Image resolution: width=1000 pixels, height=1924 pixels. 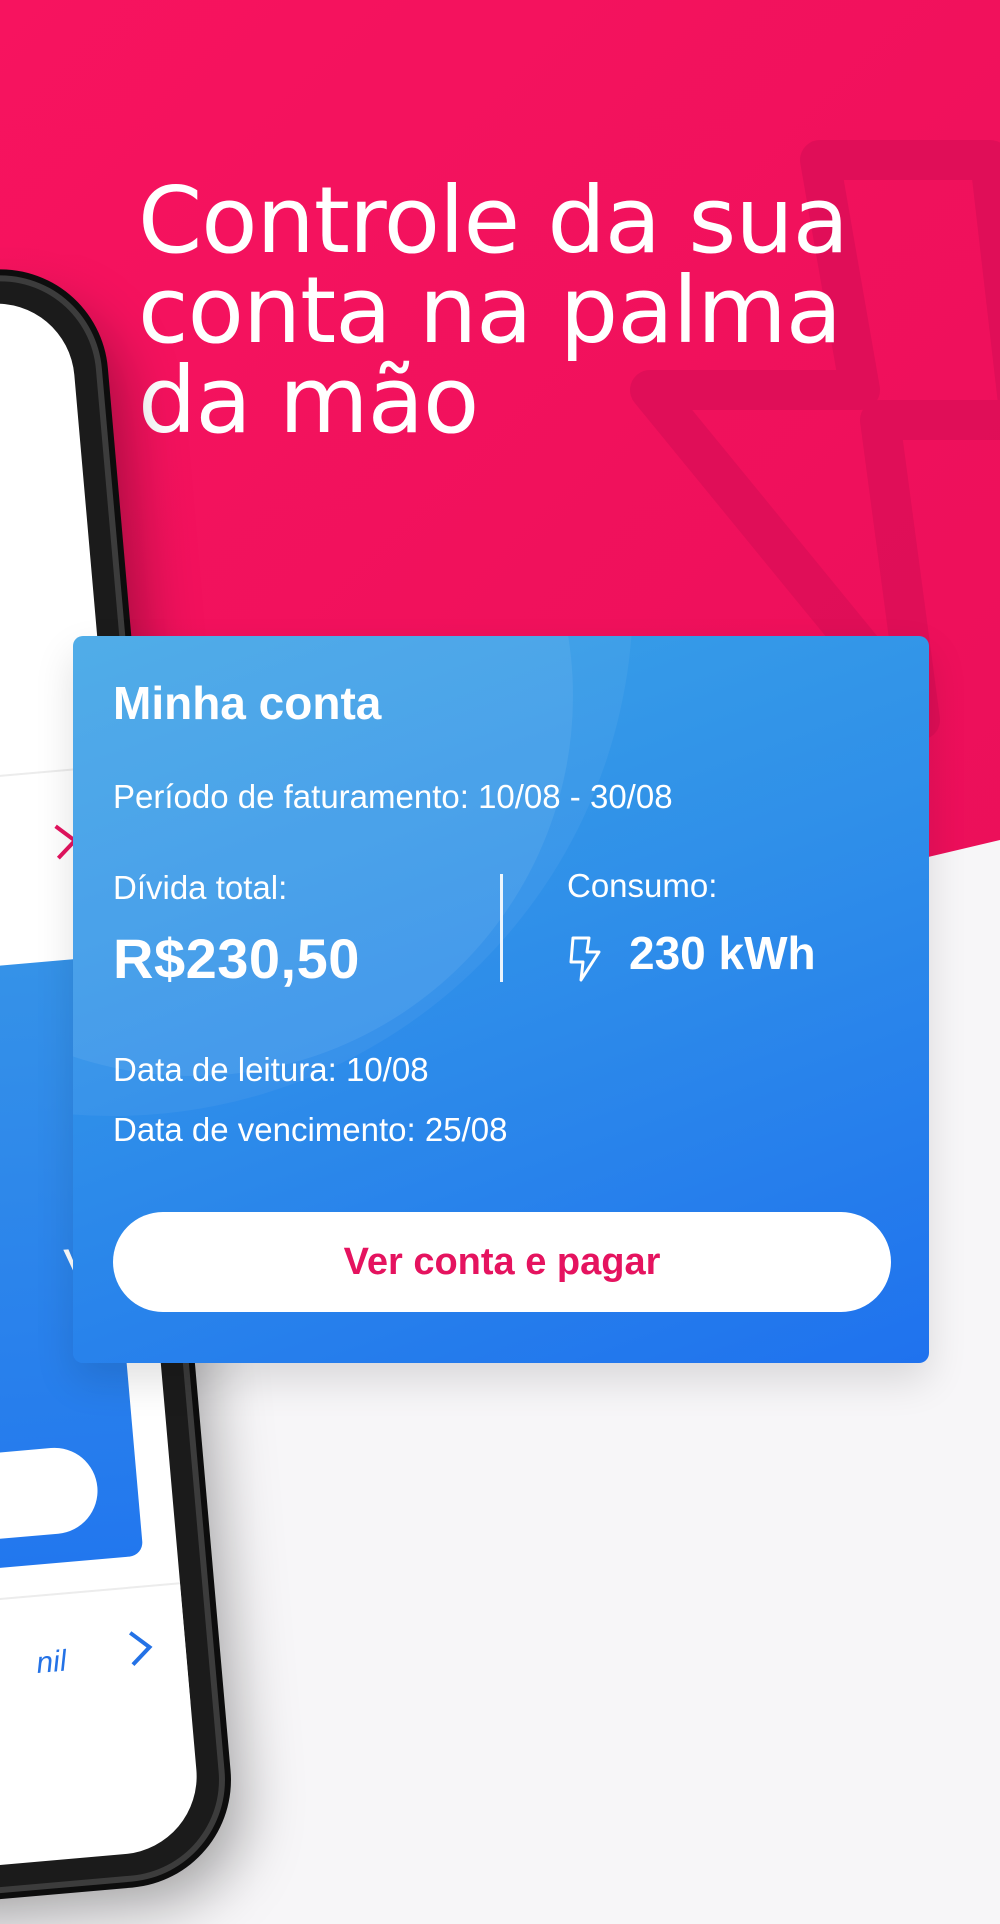 I want to click on phone-card-button, so click(x=51, y=1511).